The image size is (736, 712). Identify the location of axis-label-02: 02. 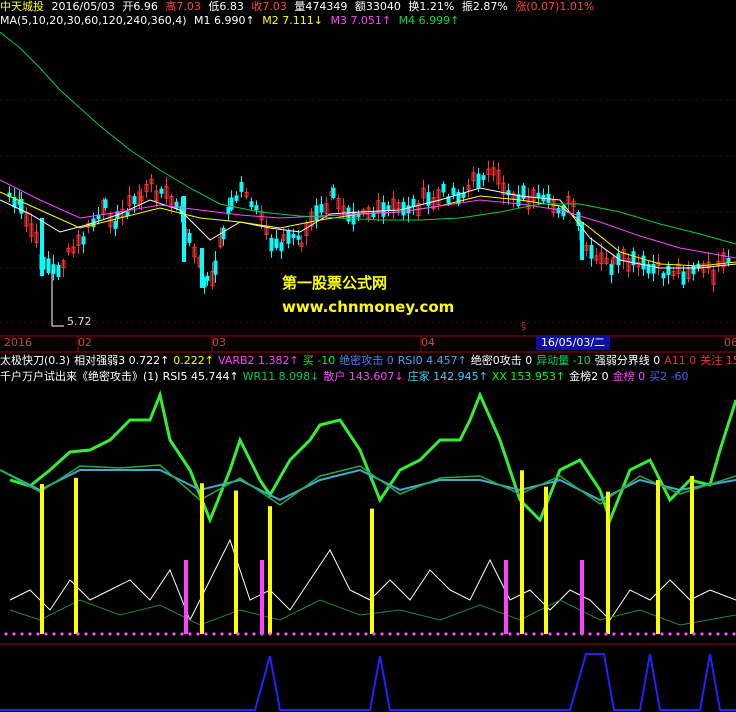
(85, 342).